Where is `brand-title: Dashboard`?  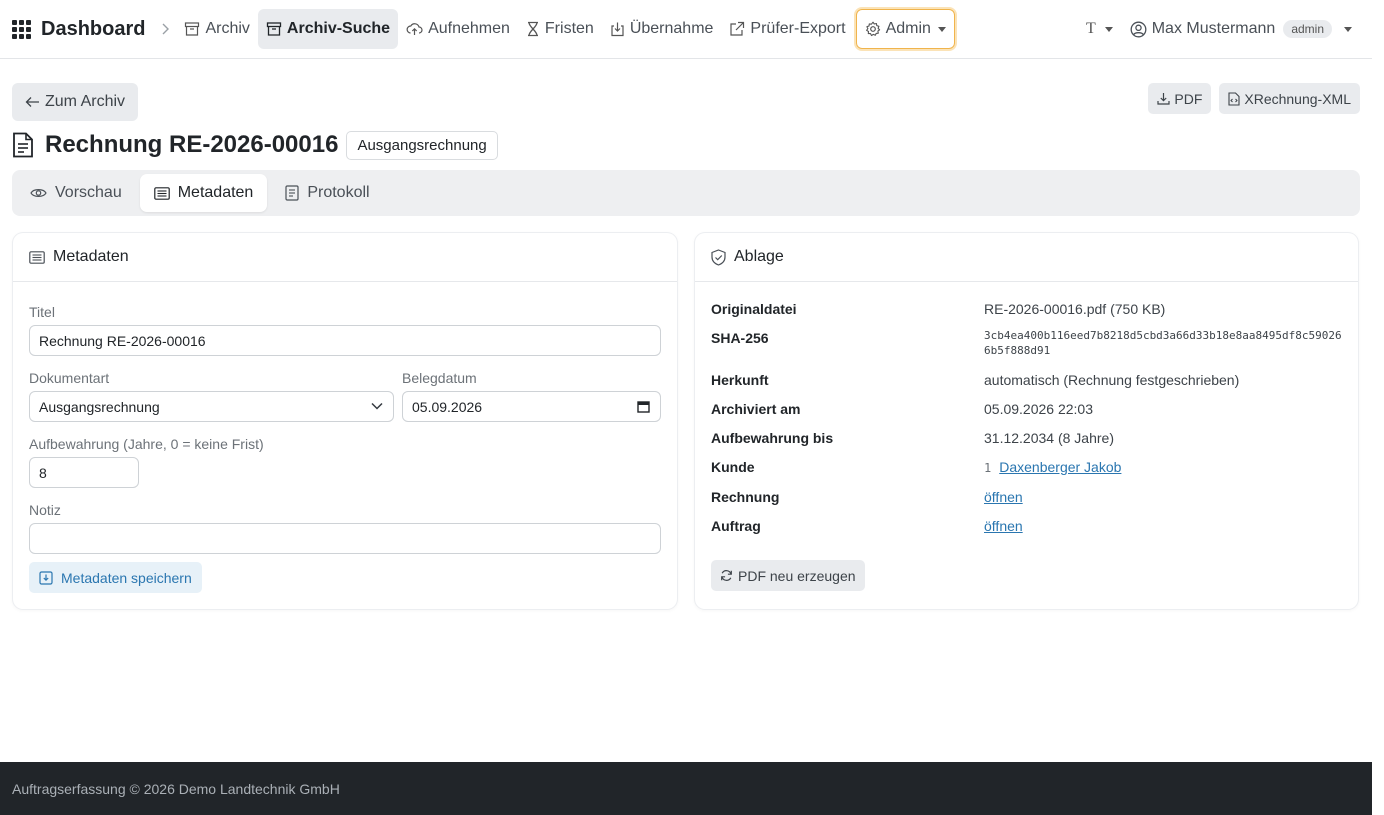
brand-title: Dashboard is located at coordinates (93, 28).